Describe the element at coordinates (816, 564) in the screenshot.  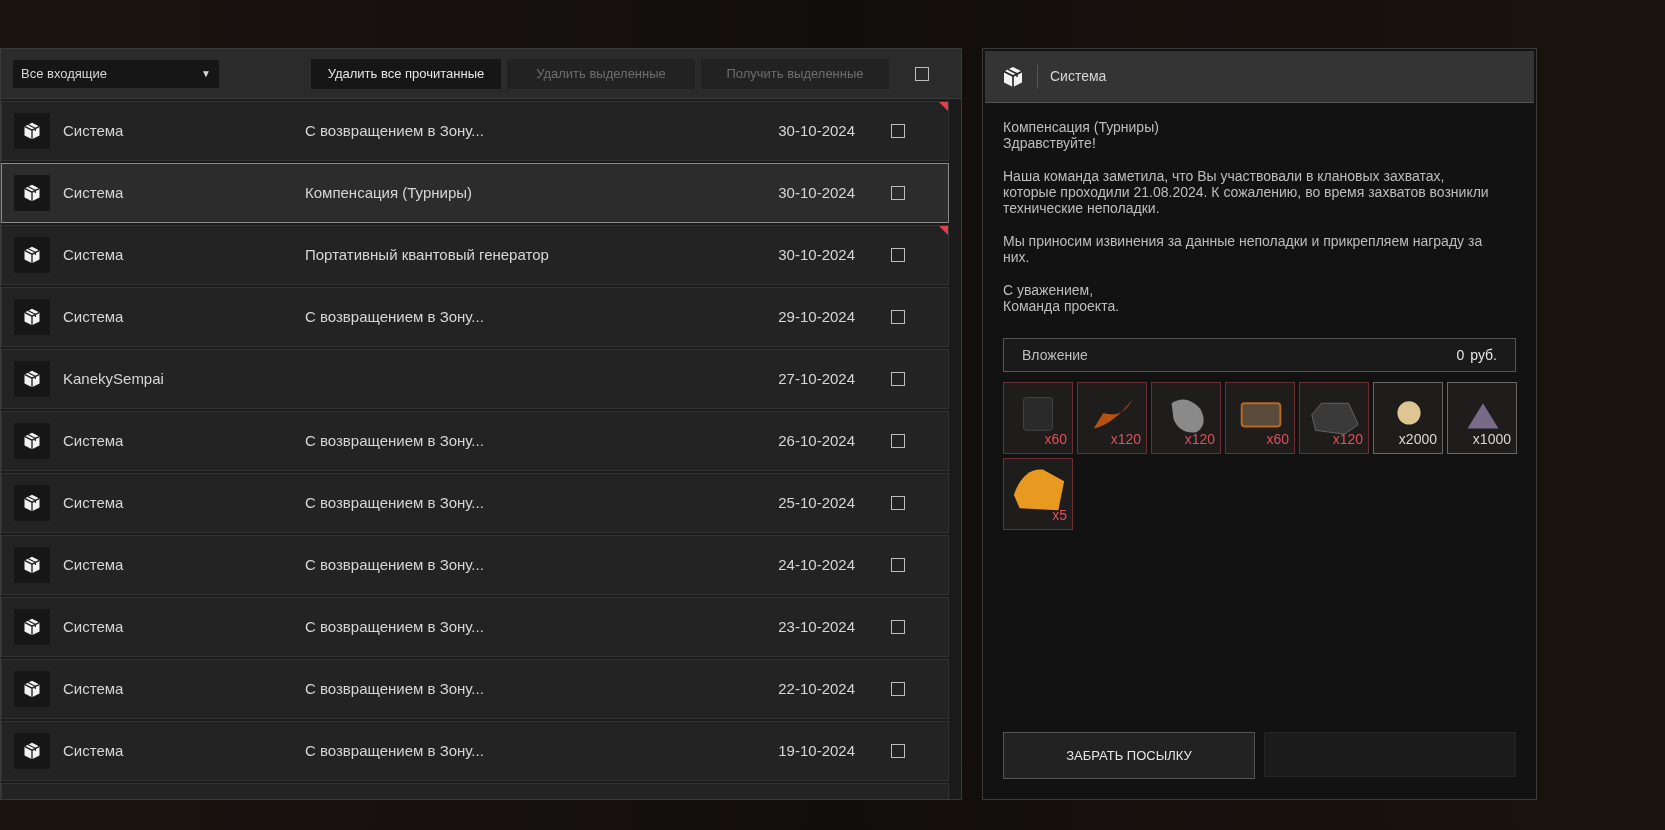
I see `date: 24-10-2024` at that location.